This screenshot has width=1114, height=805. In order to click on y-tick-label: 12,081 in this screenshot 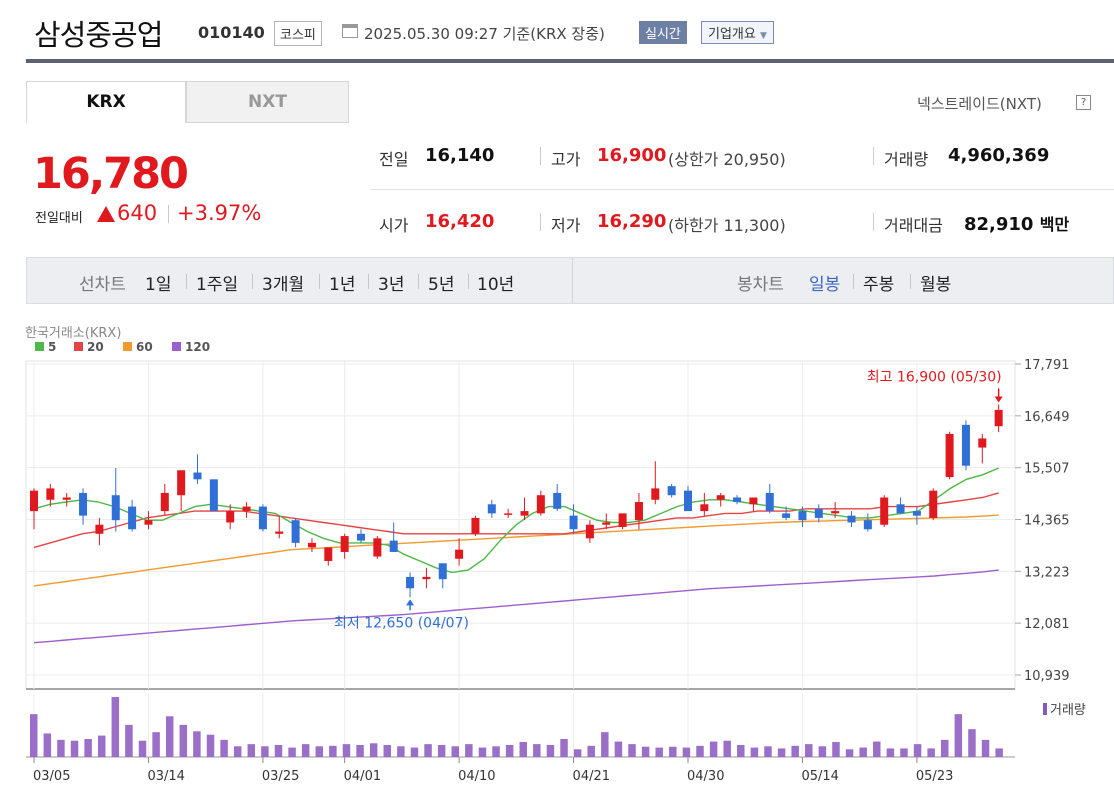, I will do `click(1047, 624)`.